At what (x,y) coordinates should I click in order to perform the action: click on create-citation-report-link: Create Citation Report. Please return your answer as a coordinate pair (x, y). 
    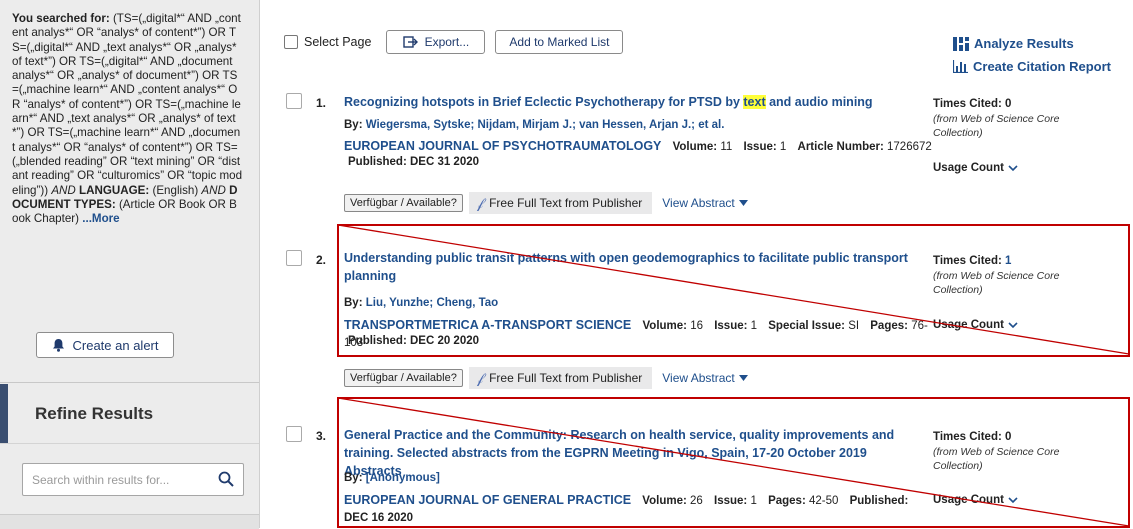
    Looking at the image, I should click on (1032, 66).